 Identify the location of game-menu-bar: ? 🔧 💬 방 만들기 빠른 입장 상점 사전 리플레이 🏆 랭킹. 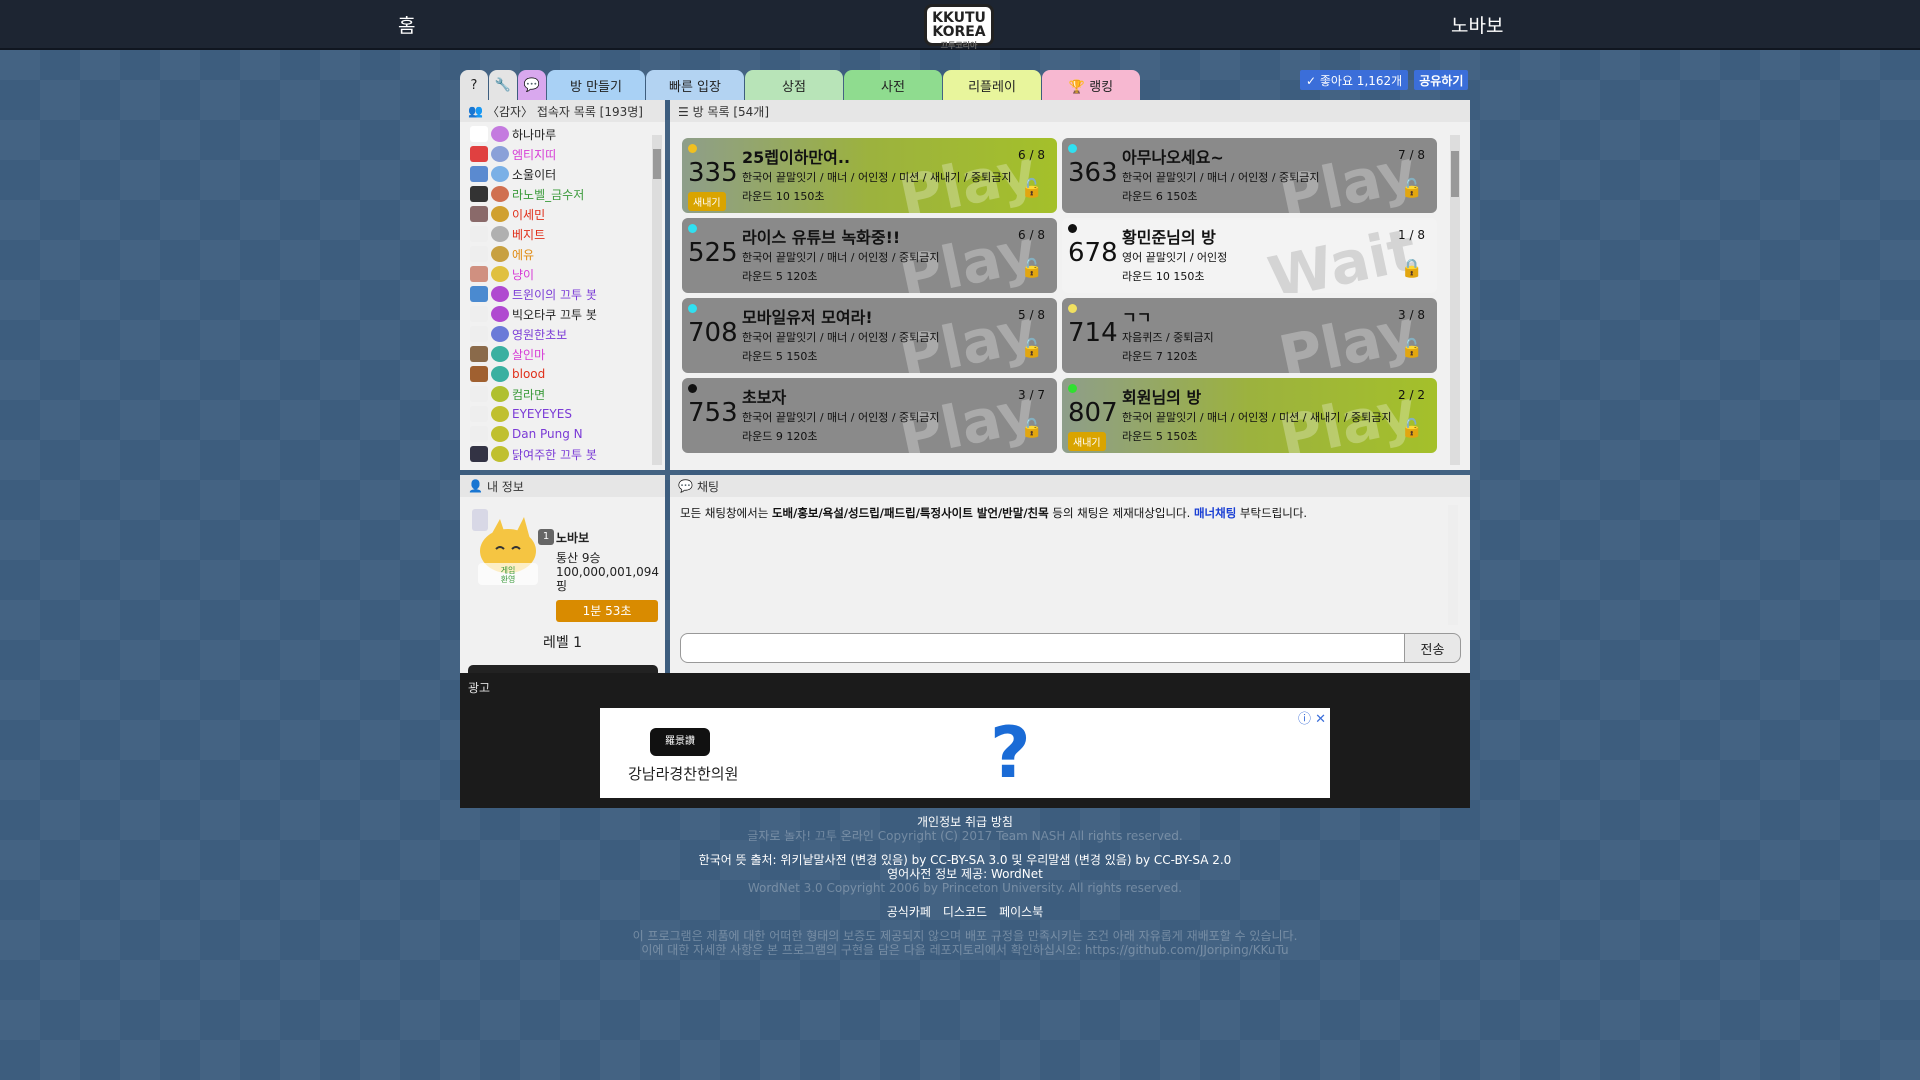
(800, 85).